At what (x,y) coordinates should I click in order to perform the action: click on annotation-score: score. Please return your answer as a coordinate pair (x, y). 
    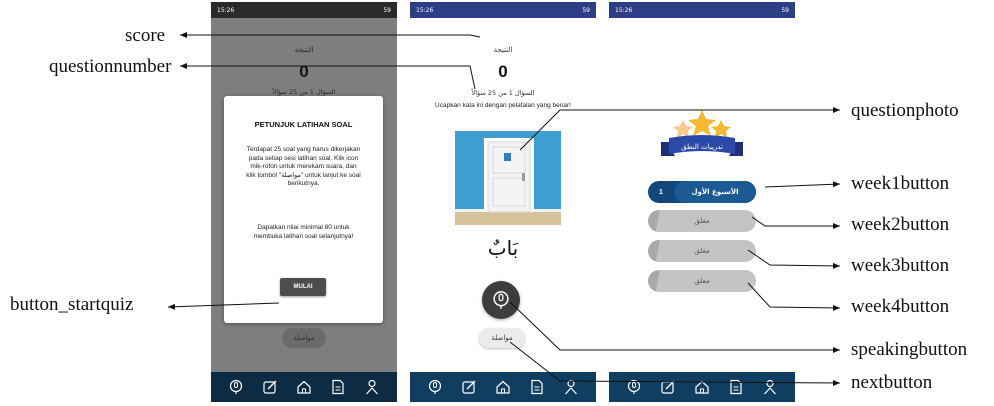
    Looking at the image, I should click on (145, 35).